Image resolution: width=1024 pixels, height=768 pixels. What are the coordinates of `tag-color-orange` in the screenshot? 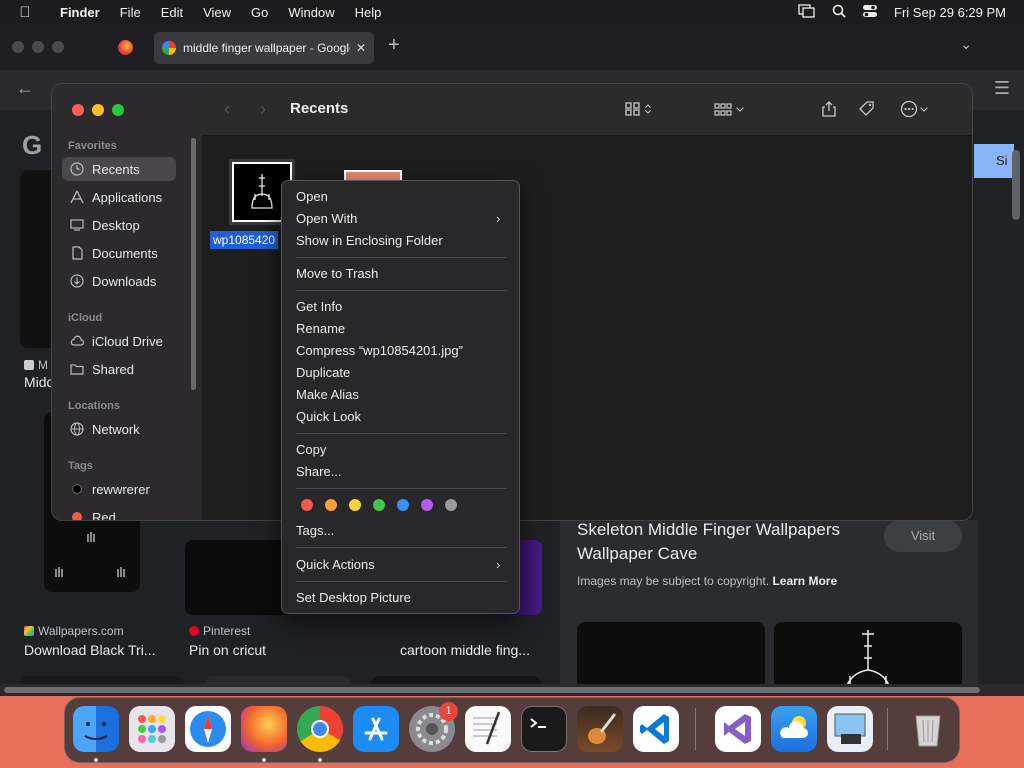 It's located at (331, 505).